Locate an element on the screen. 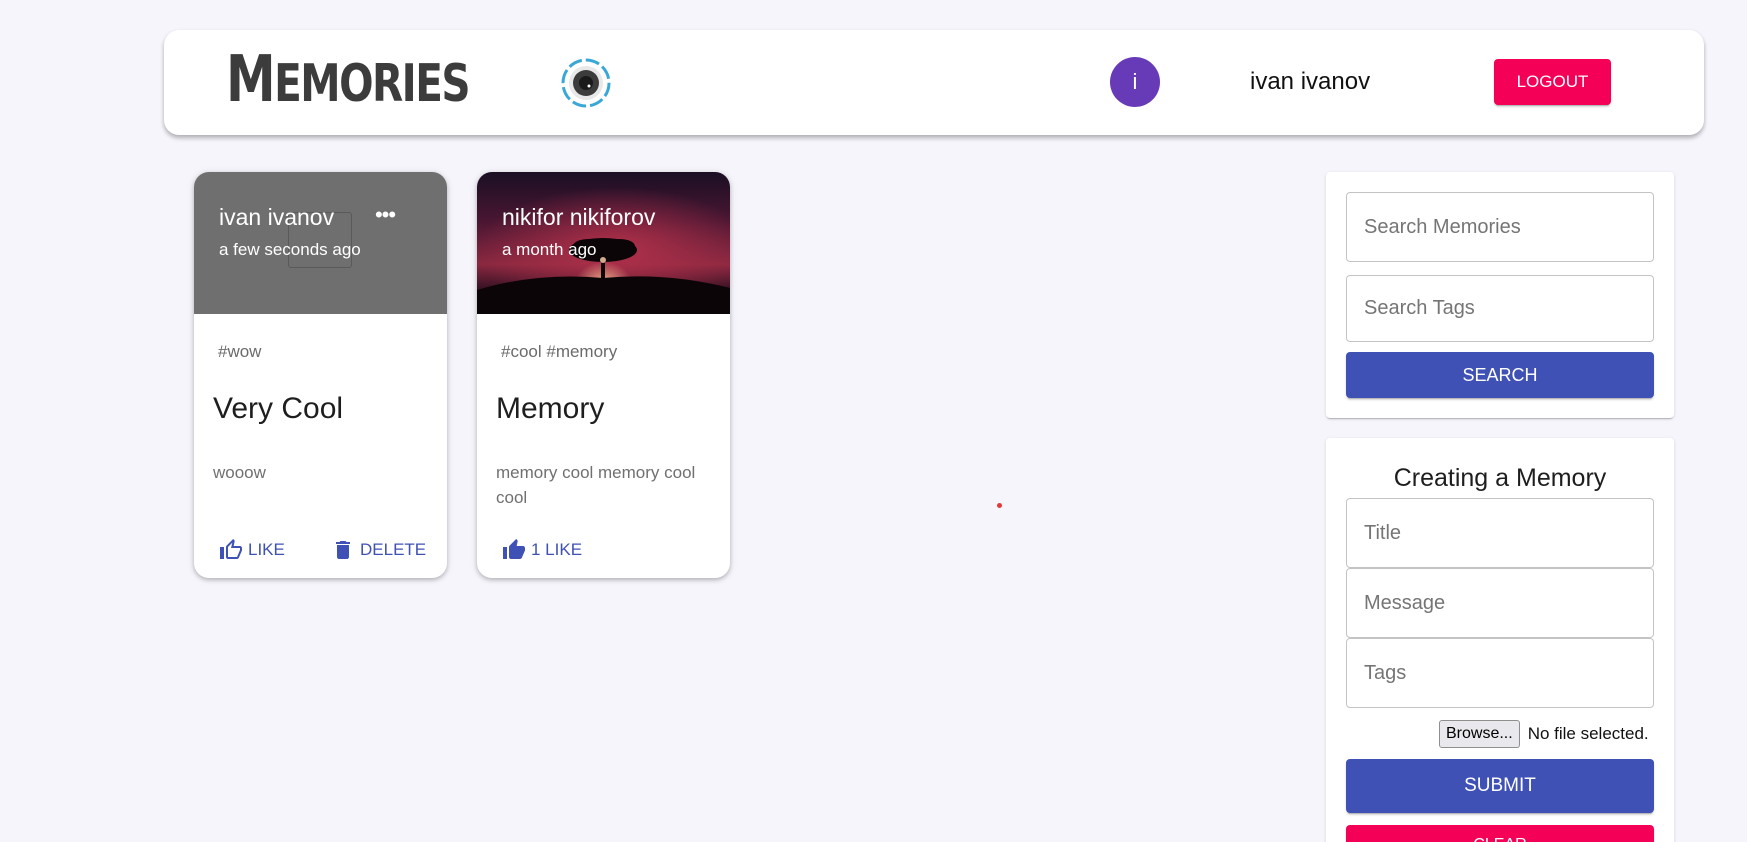  post-title: Memory is located at coordinates (550, 408).